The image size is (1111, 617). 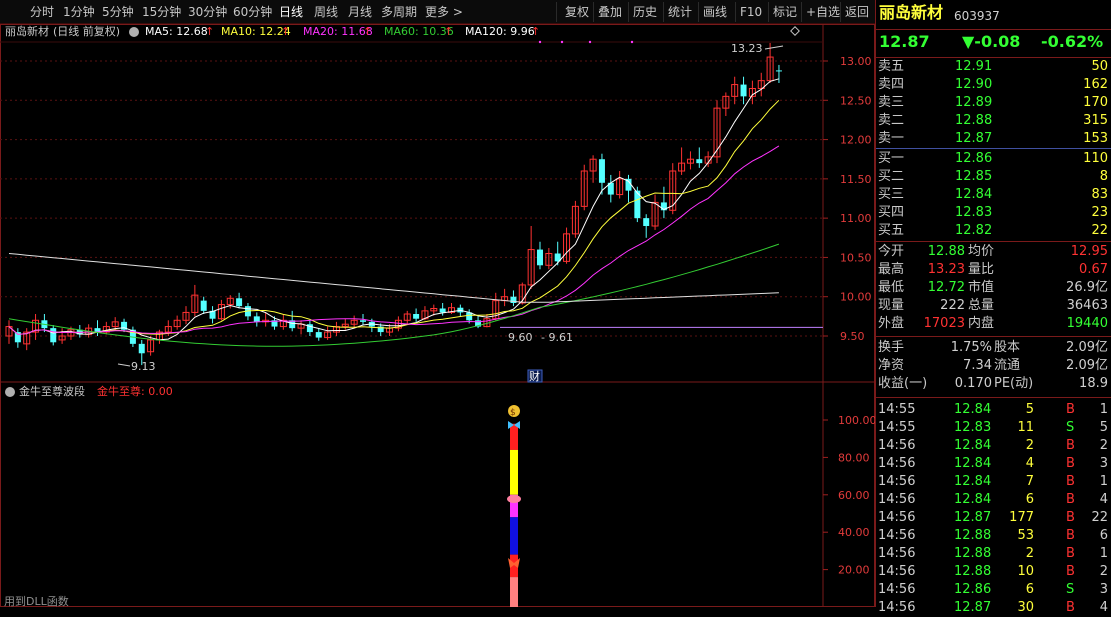 I want to click on trade-row: 14:56 12.88 10 B 2, so click(x=993, y=572).